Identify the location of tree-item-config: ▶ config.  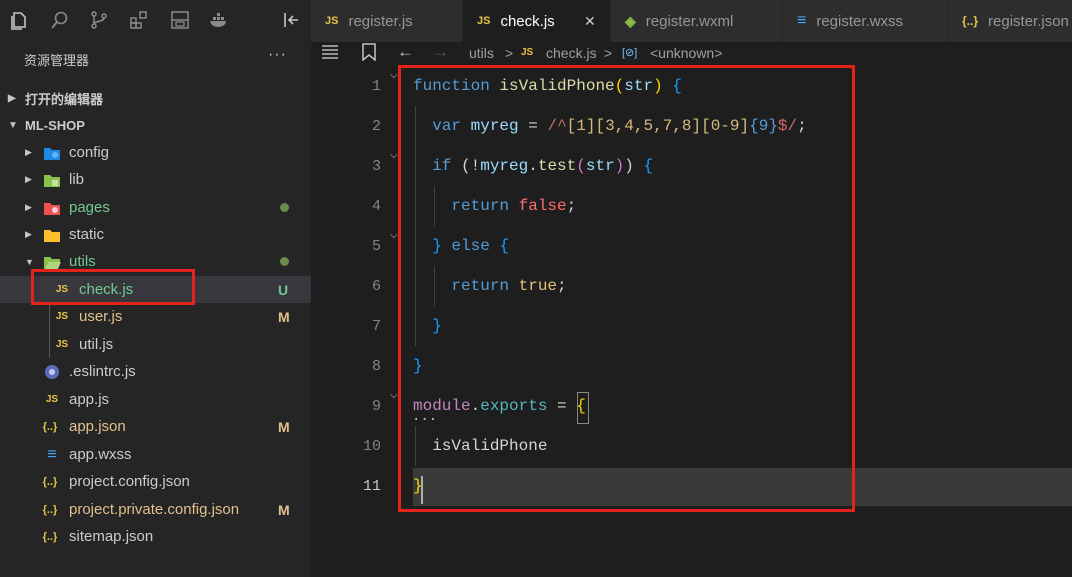
(155, 152).